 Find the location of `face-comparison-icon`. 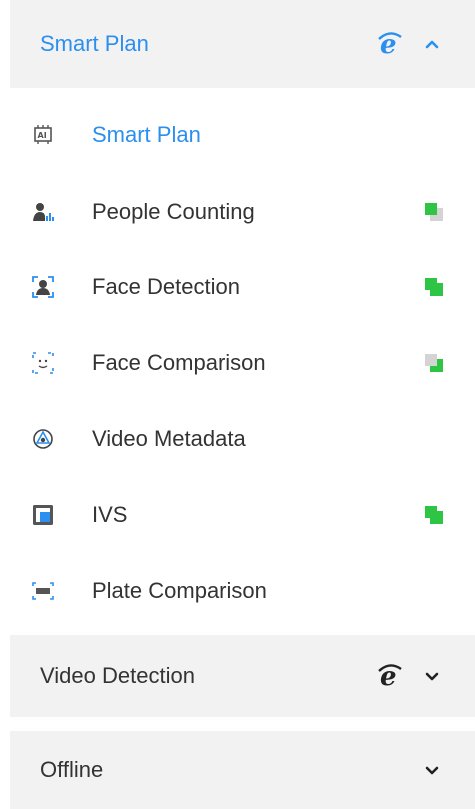

face-comparison-icon is located at coordinates (43, 363).